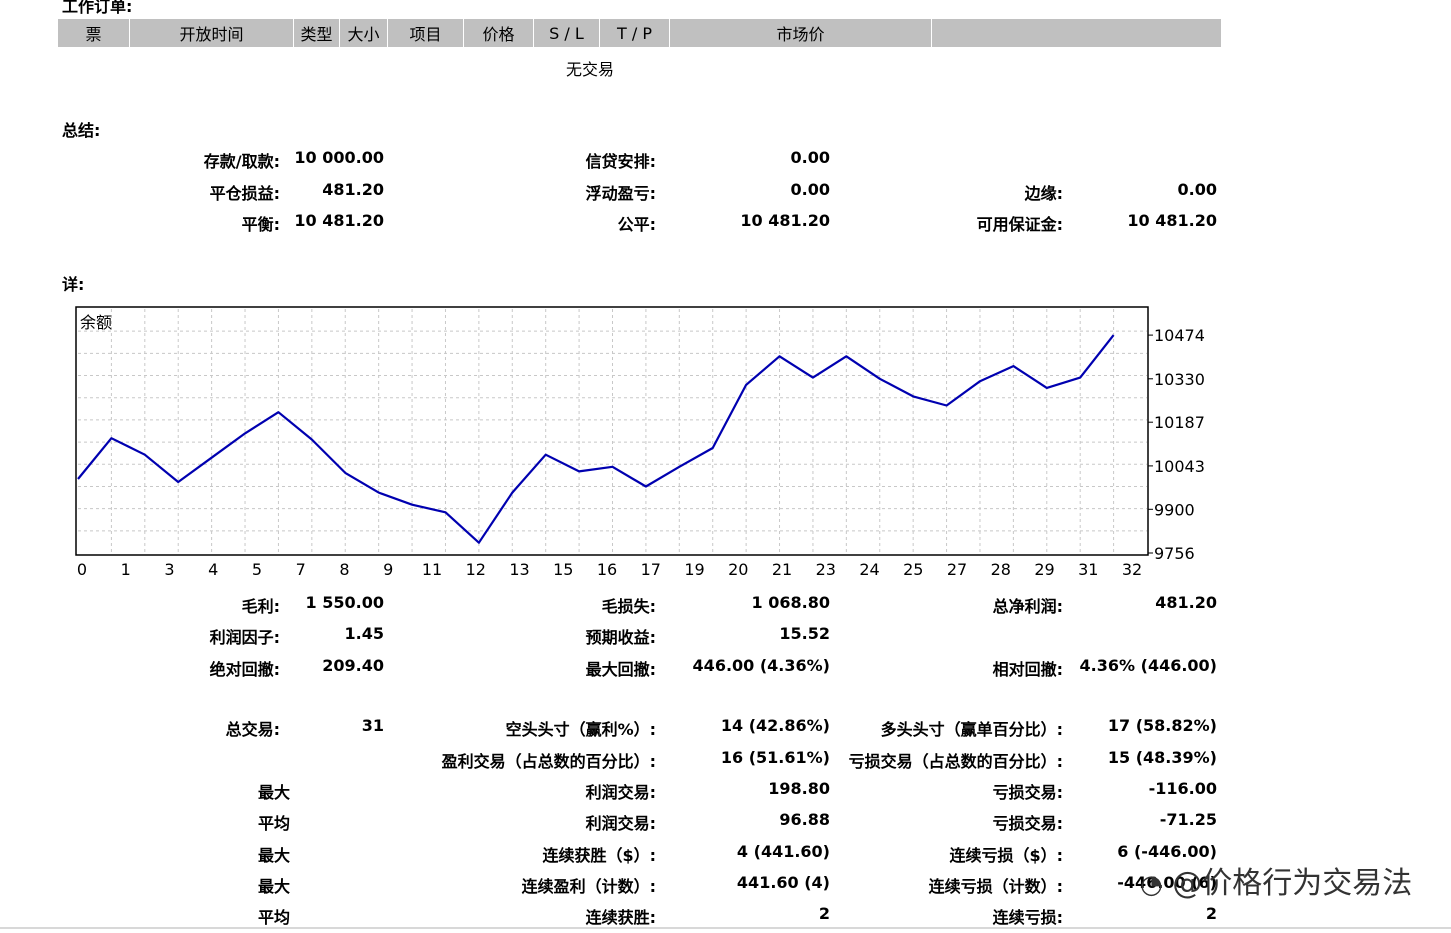  Describe the element at coordinates (273, 823) in the screenshot. I see `average-label: 平均` at that location.